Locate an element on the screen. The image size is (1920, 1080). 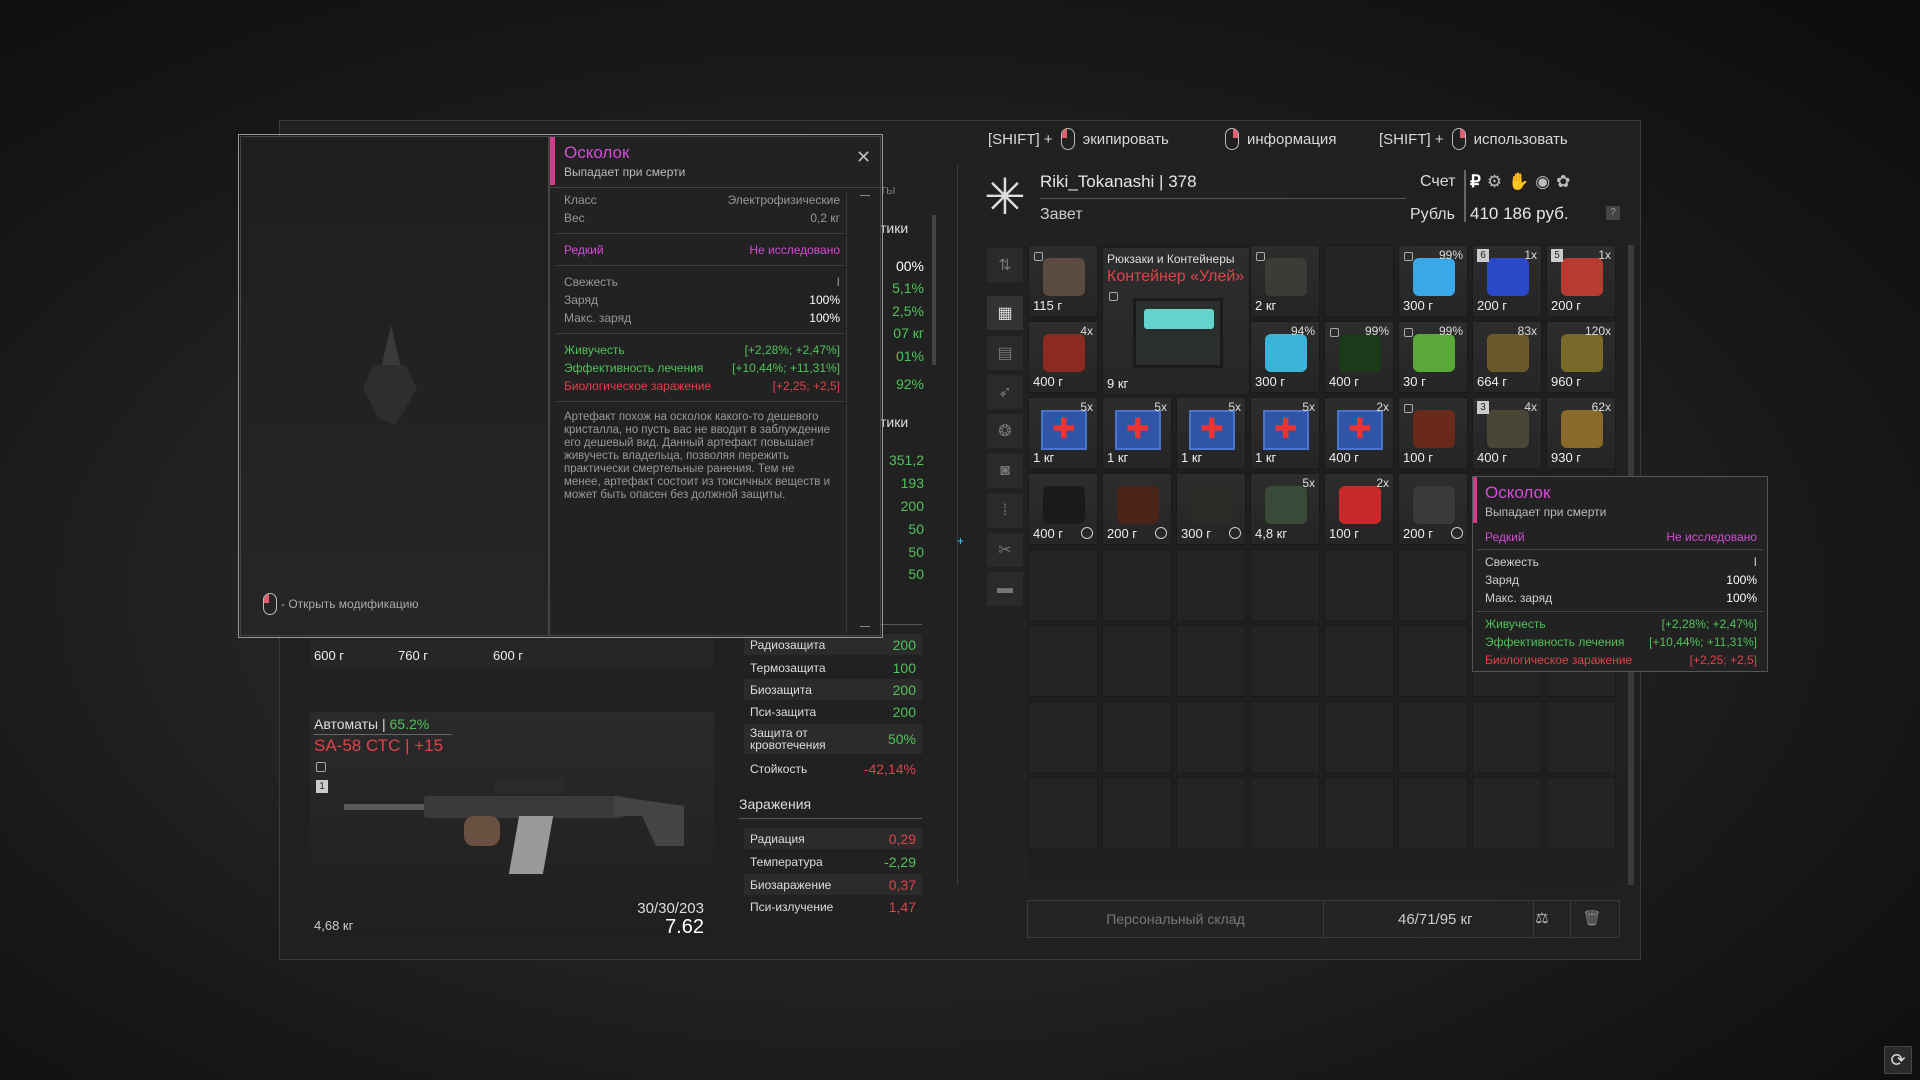
inventory-item: 115 г is located at coordinates (1063, 281).